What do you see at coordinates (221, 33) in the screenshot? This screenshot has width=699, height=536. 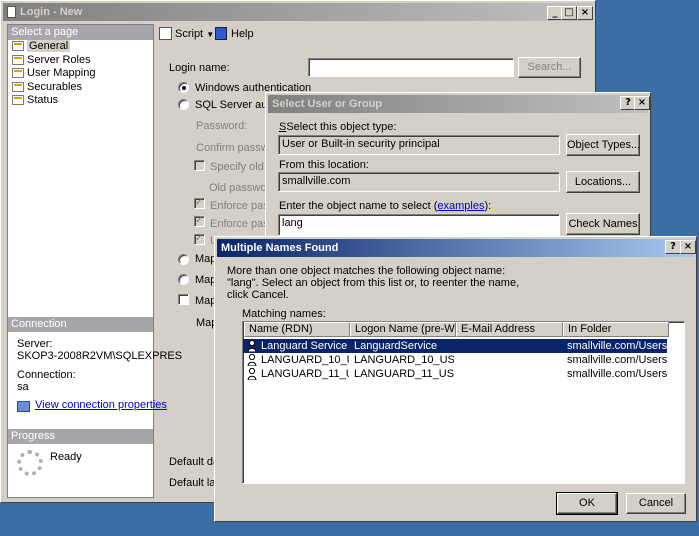 I see `help-icon` at bounding box center [221, 33].